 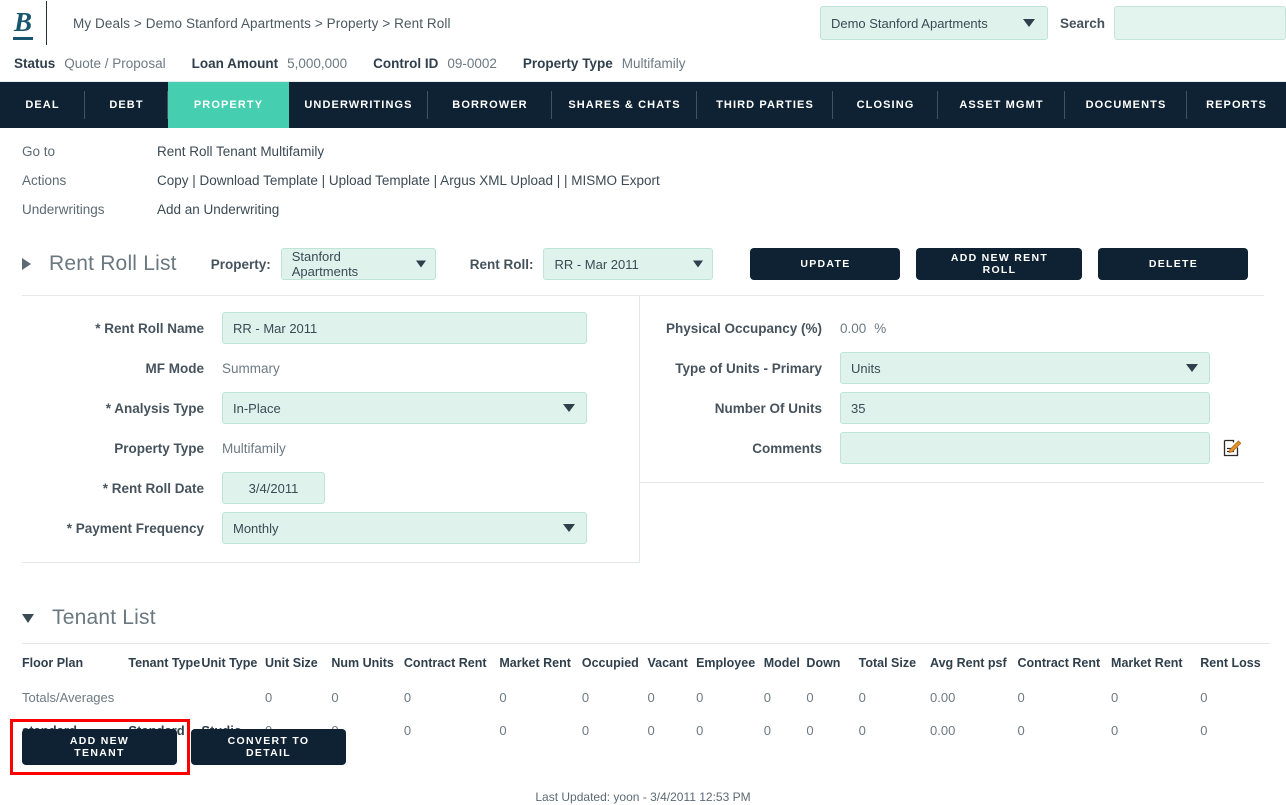 I want to click on nav-tab-shares-chats: SHARES & CHATS, so click(x=624, y=105).